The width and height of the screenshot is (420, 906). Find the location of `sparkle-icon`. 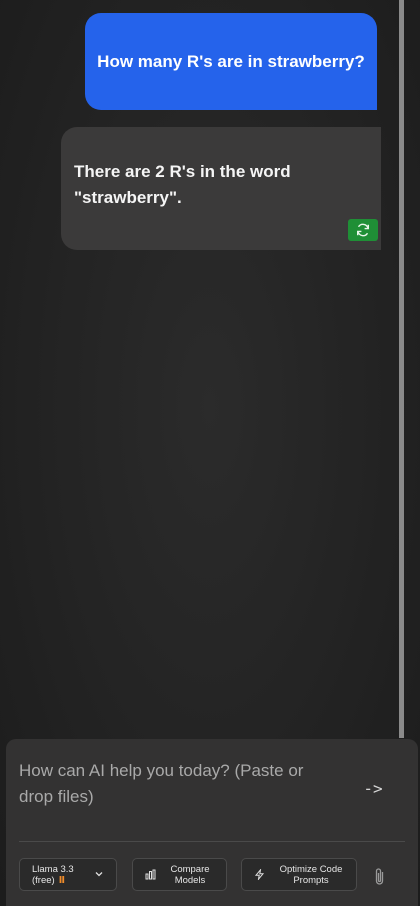

sparkle-icon is located at coordinates (259, 874).